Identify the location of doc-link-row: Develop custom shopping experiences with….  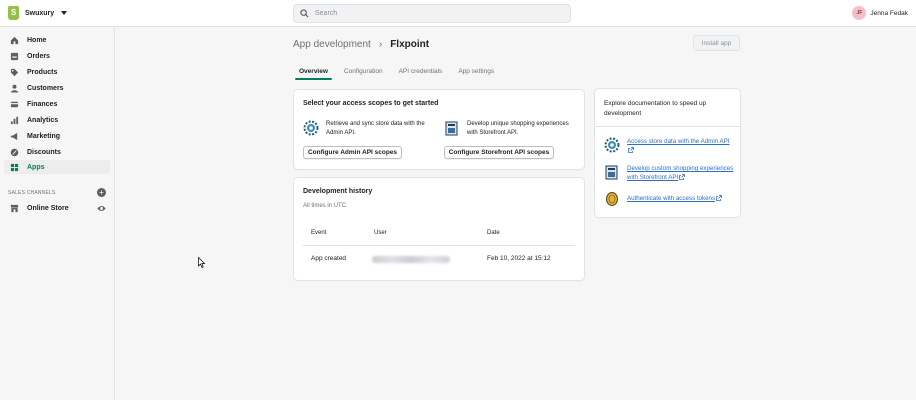
(669, 173).